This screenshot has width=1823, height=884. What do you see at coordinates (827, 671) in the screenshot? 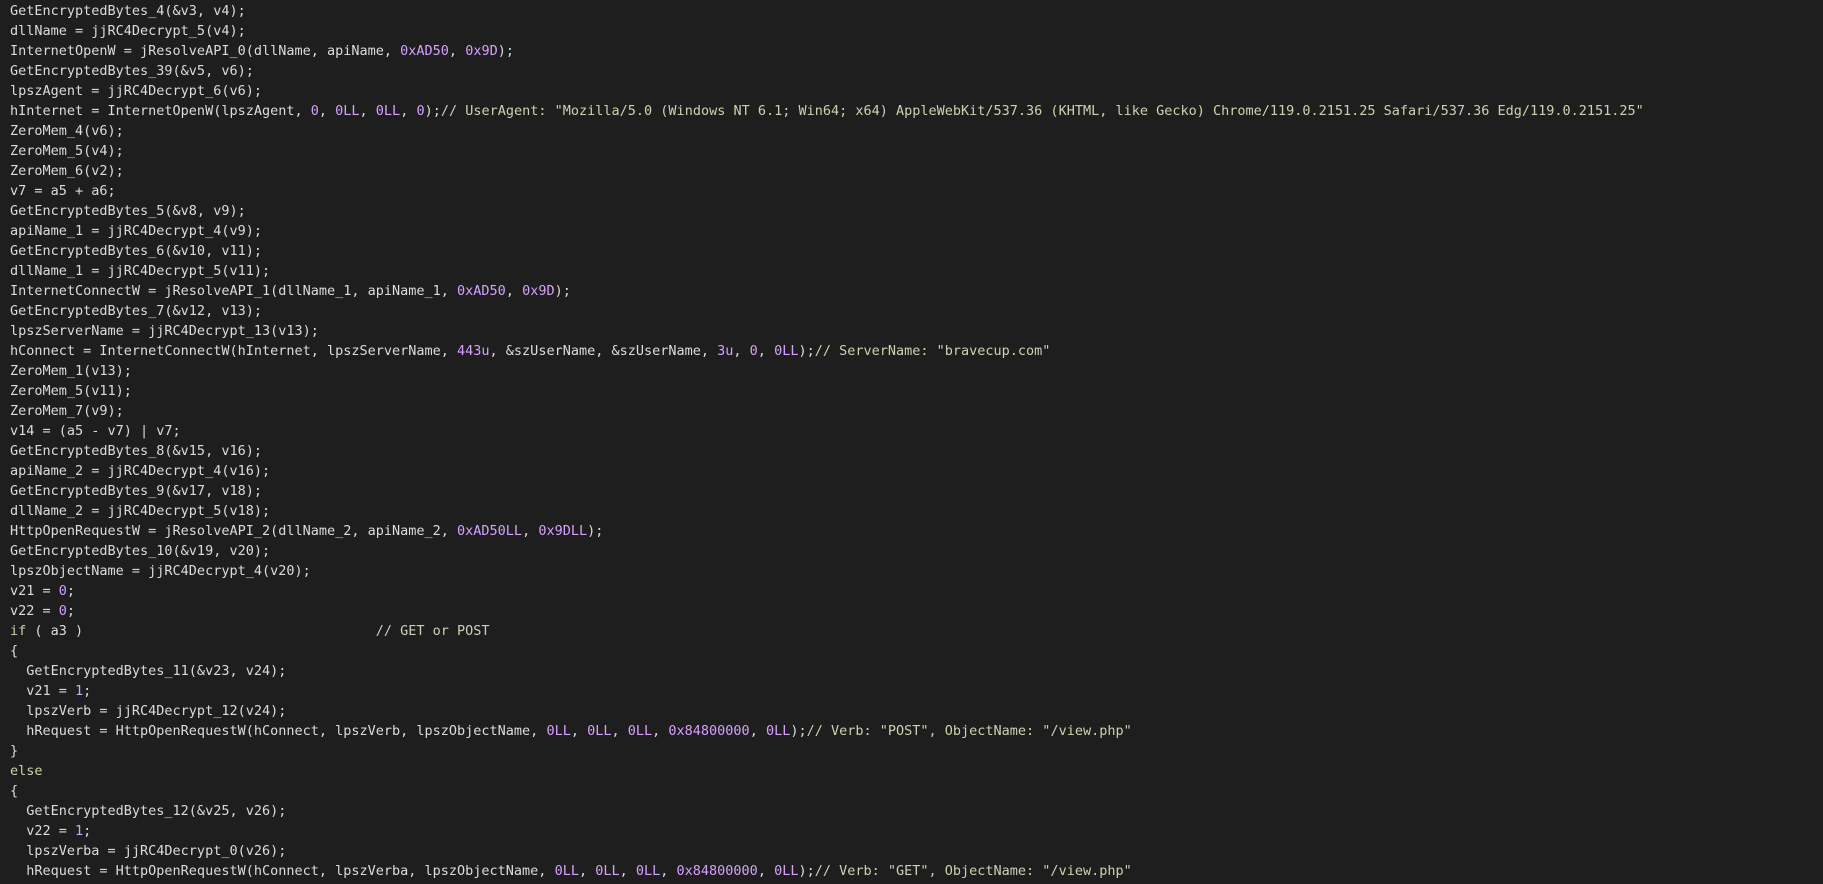
I see `code-line: GetEncryptedBytes_11(&v23, v24);` at bounding box center [827, 671].